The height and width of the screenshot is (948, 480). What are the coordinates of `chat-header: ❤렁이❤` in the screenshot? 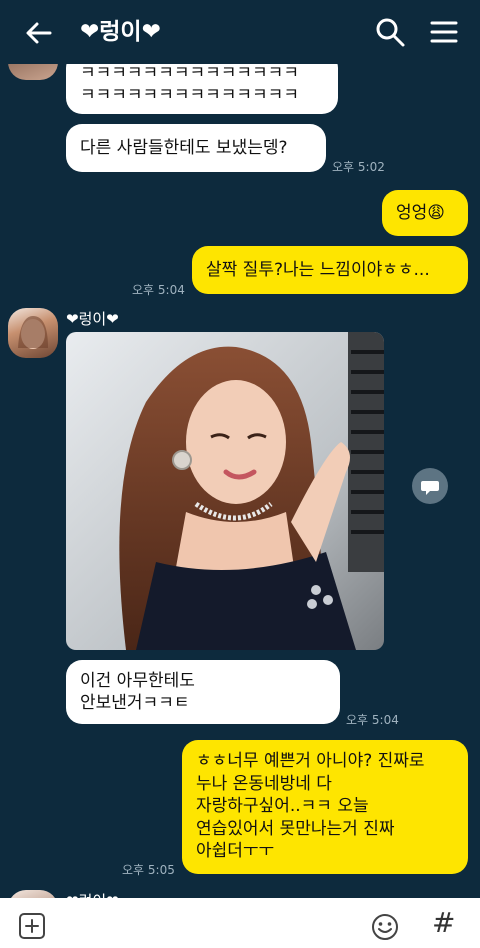 It's located at (240, 32).